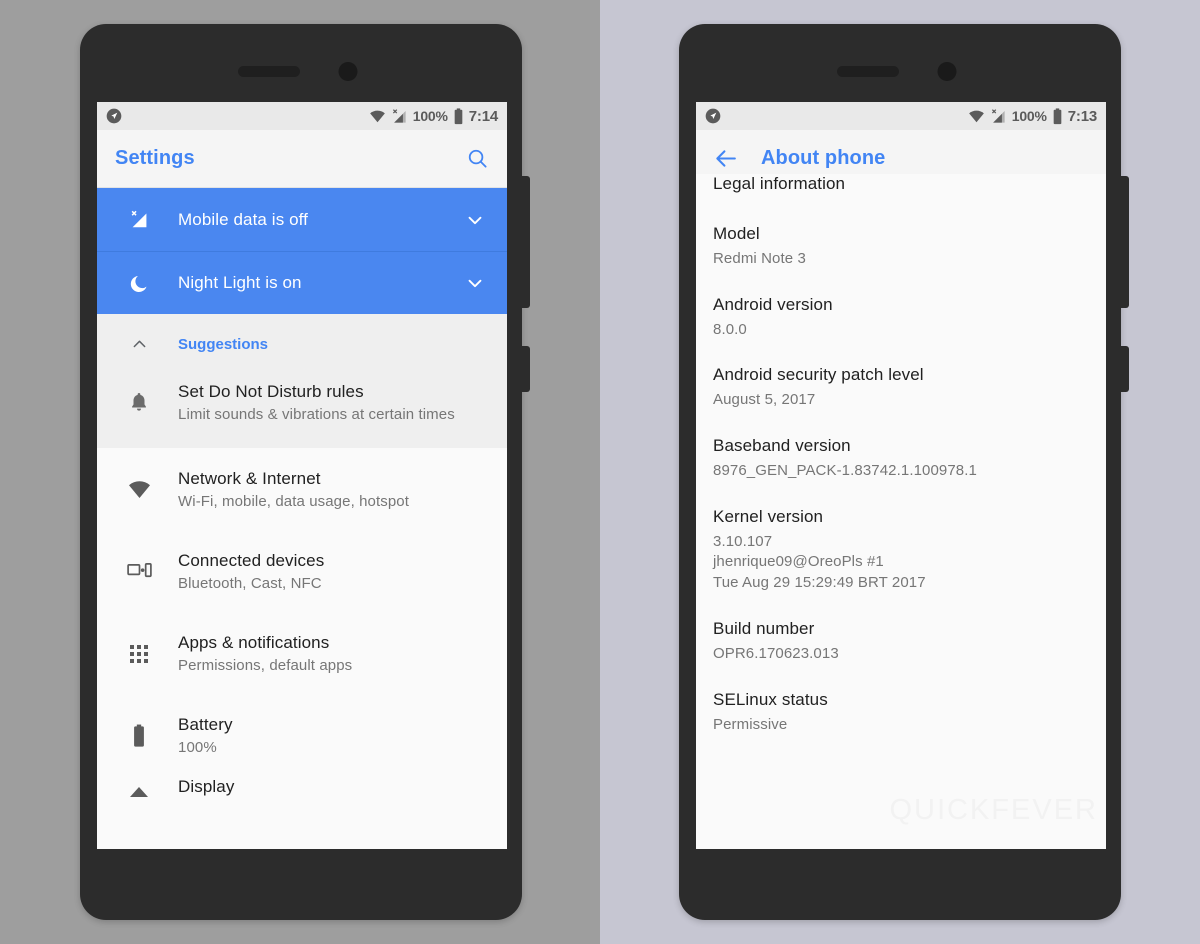  Describe the element at coordinates (901, 247) in the screenshot. I see `info-item-model: Model Redmi Note 3` at that location.